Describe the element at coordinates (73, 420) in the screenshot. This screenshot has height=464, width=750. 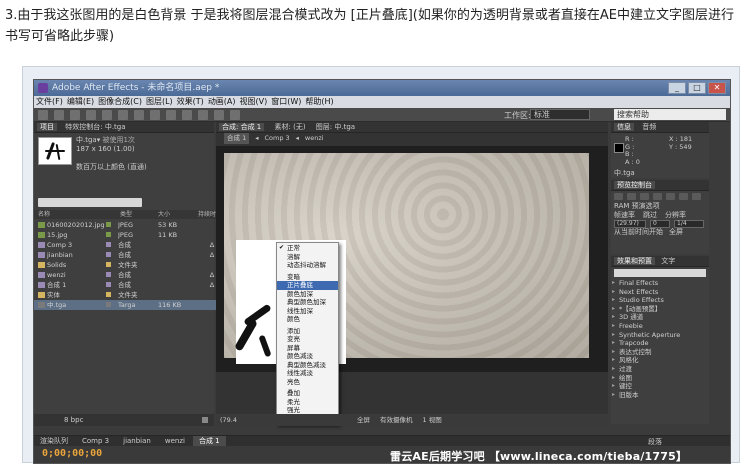
I see `bpc-label: 8 bpc` at that location.